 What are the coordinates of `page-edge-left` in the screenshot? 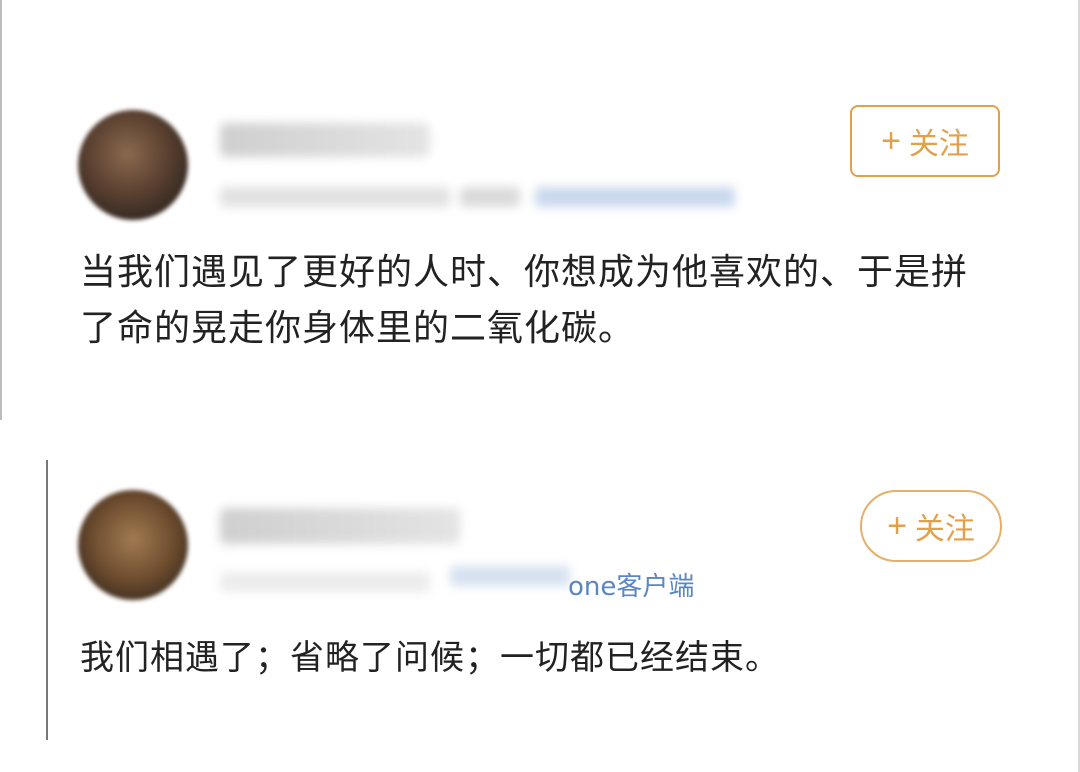 It's located at (1, 210).